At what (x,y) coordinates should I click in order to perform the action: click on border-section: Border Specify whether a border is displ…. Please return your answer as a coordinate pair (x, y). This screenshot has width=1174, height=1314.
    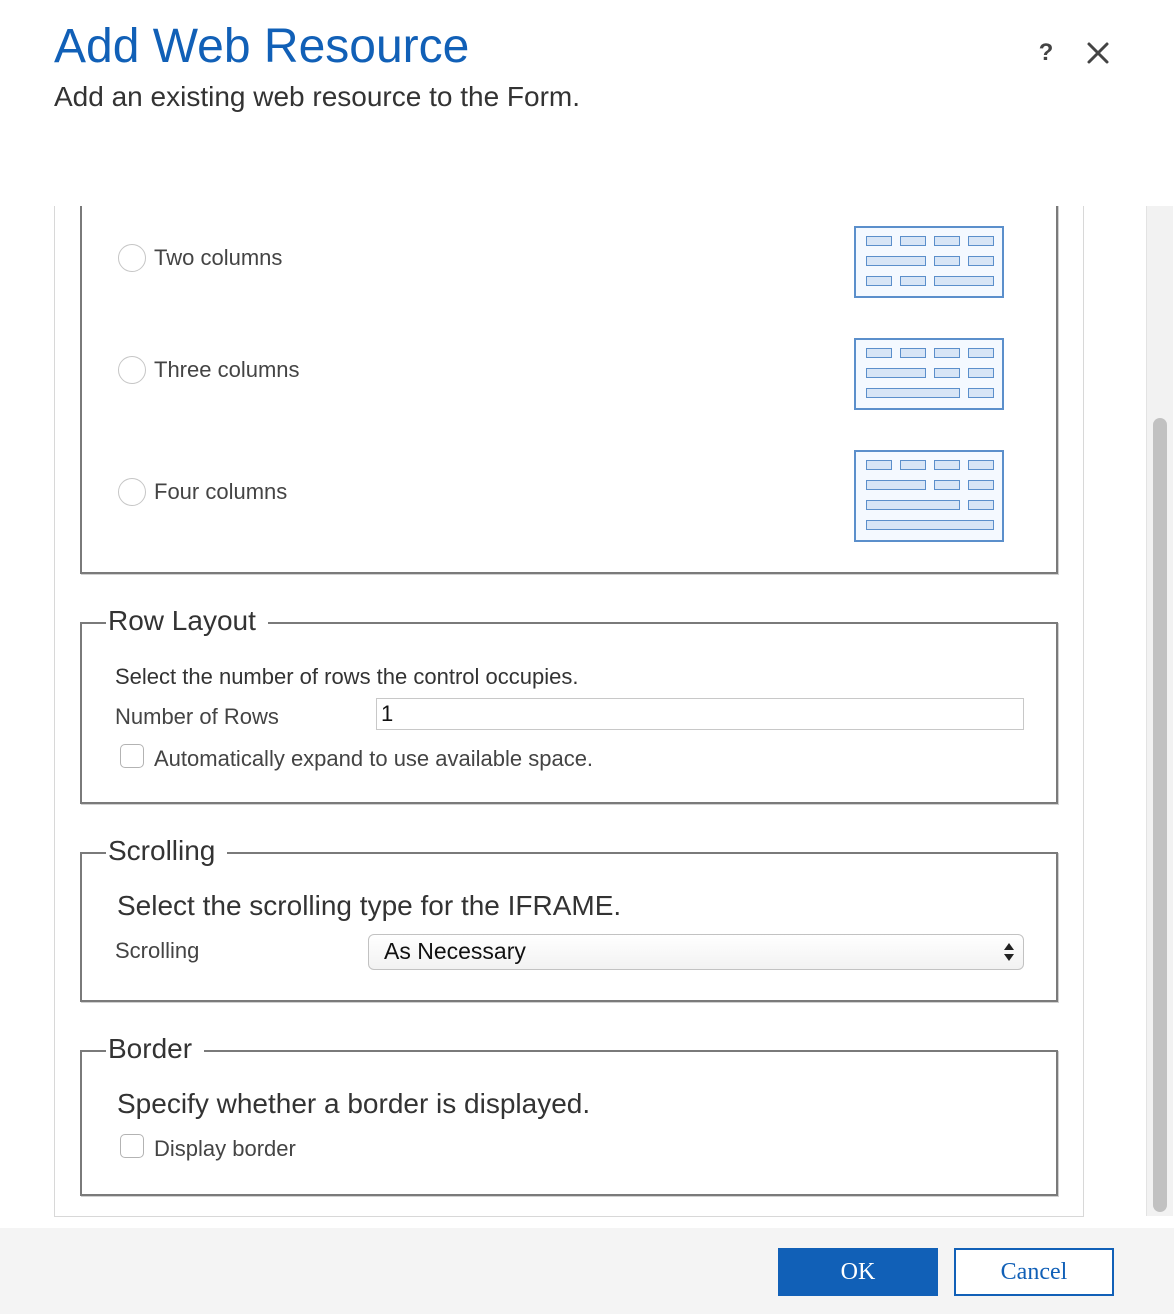
    Looking at the image, I should click on (569, 1113).